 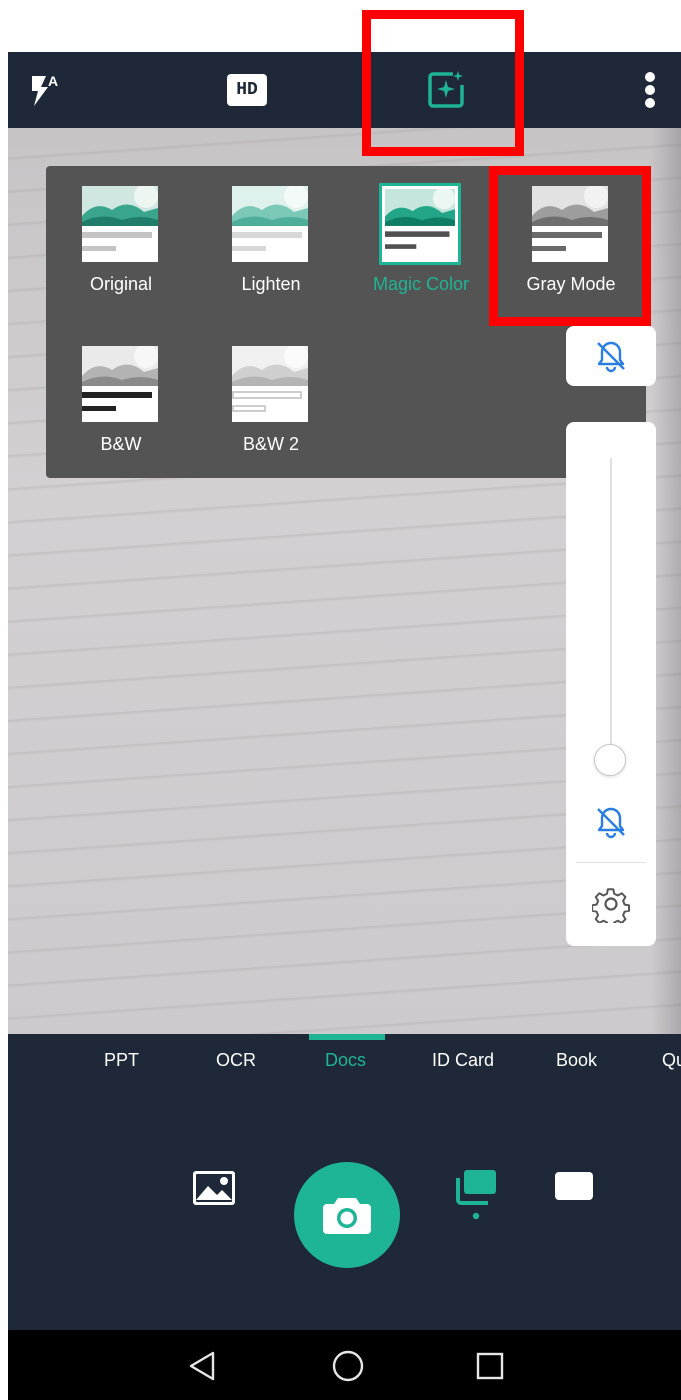 I want to click on mode-qu: Qu, so click(x=671, y=1060).